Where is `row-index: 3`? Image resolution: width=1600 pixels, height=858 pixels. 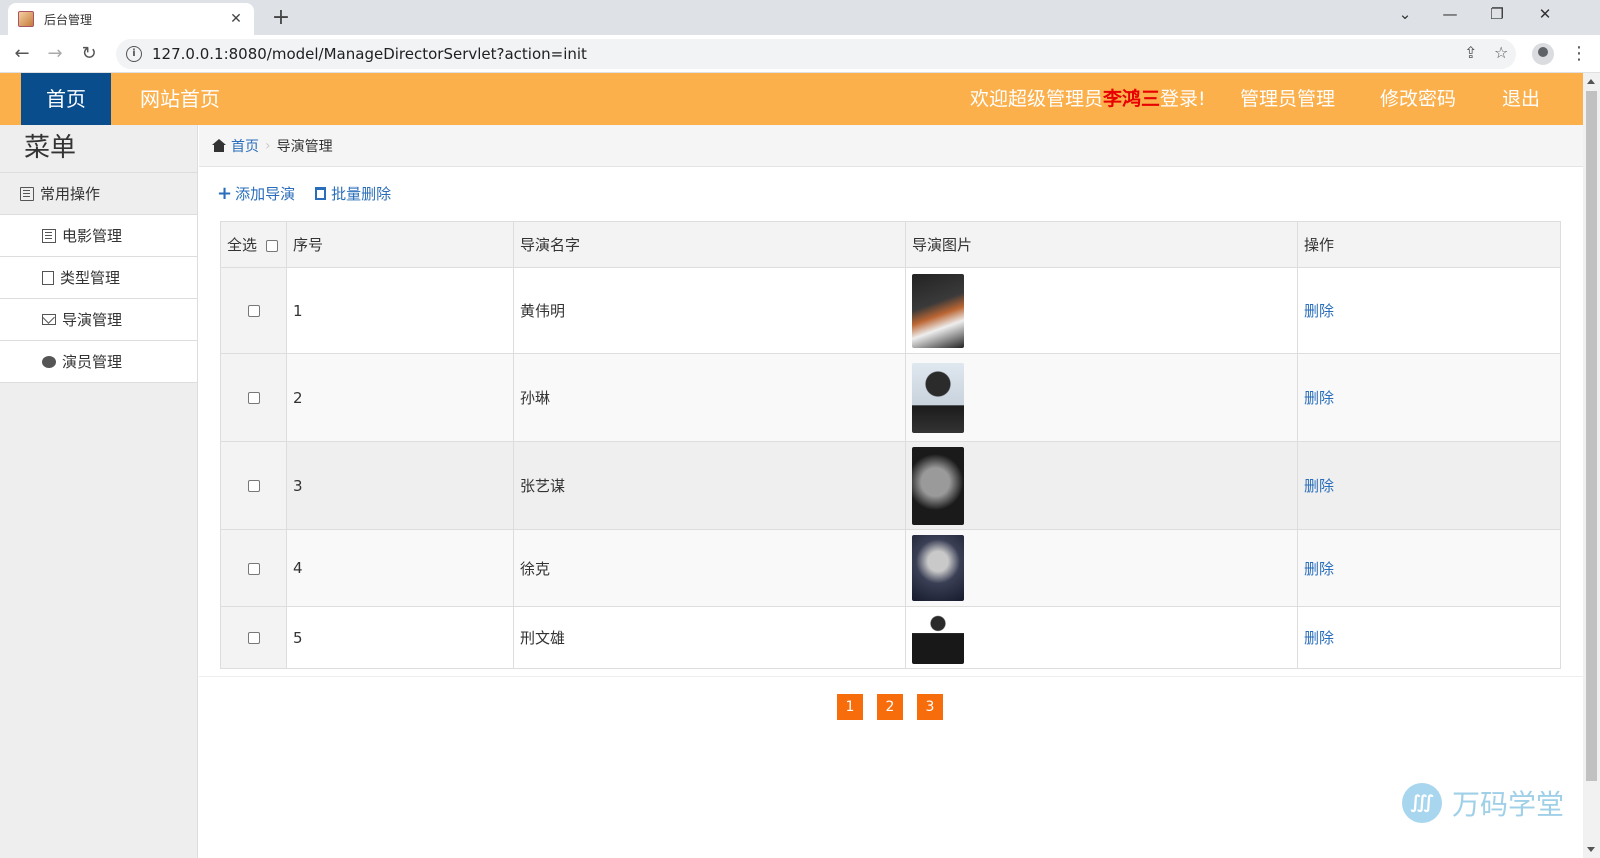
row-index: 3 is located at coordinates (400, 485).